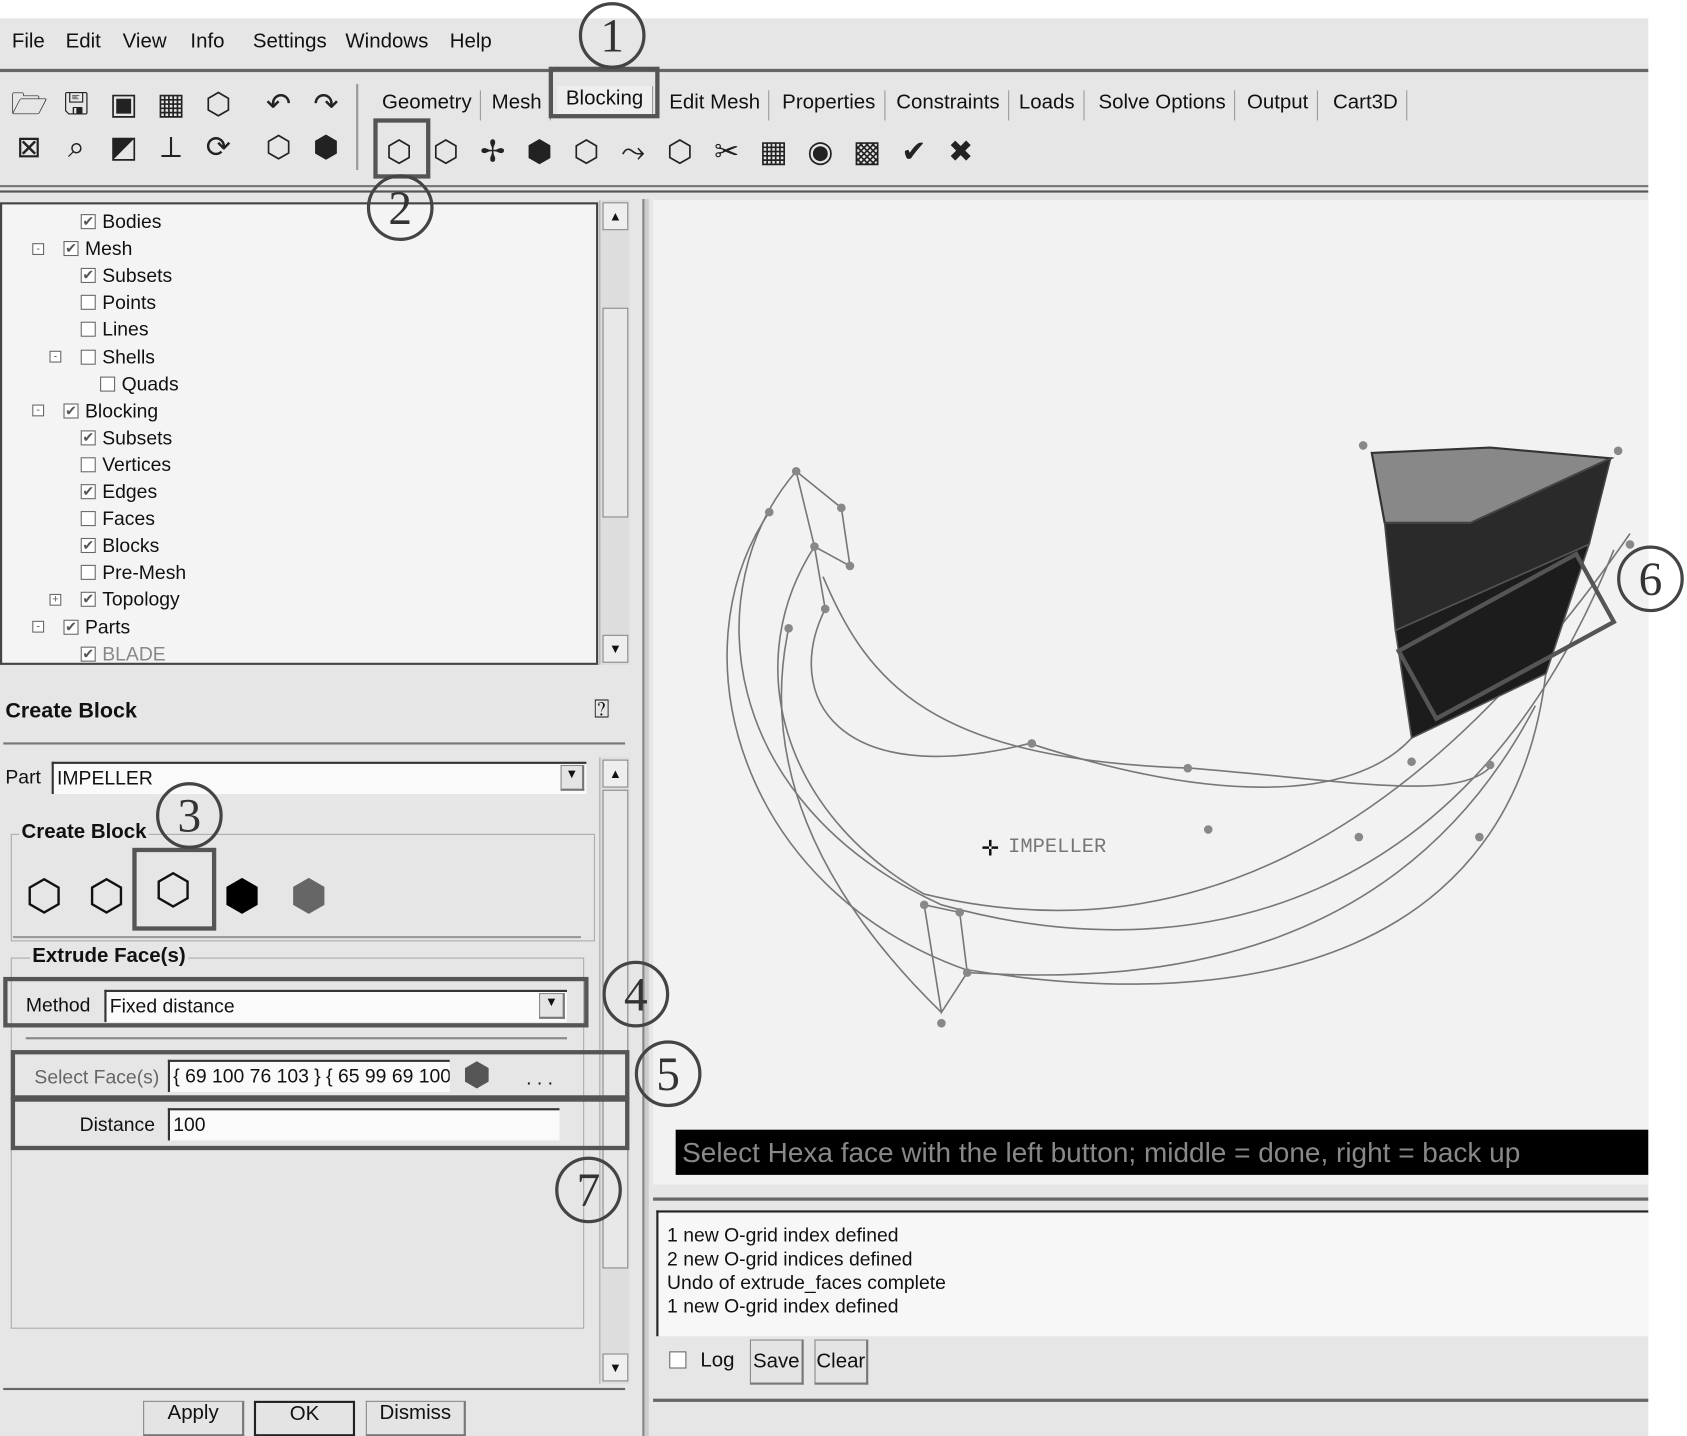 The height and width of the screenshot is (1436, 1687). What do you see at coordinates (123, 104) in the screenshot?
I see `geometry-save-icon: ▣` at bounding box center [123, 104].